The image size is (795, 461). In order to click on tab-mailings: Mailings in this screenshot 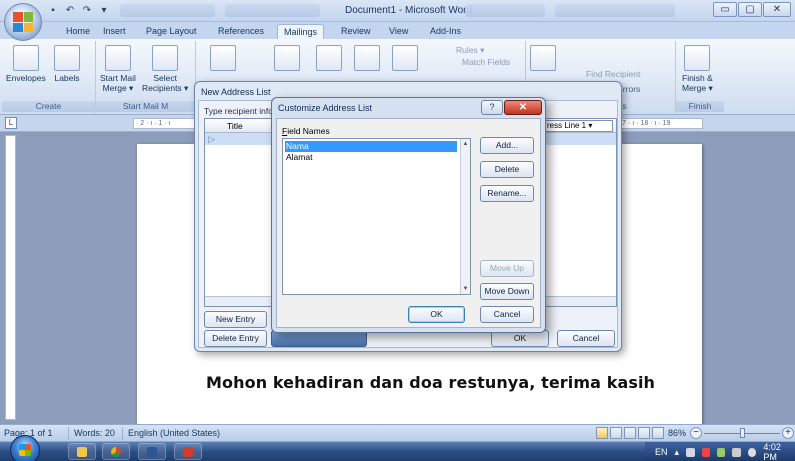, I will do `click(301, 31)`.